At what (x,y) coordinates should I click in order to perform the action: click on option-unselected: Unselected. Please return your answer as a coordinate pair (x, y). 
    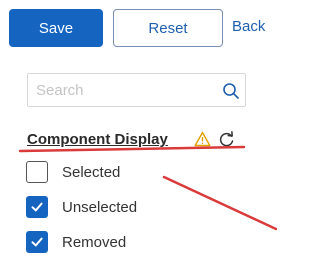
    Looking at the image, I should click on (81, 207).